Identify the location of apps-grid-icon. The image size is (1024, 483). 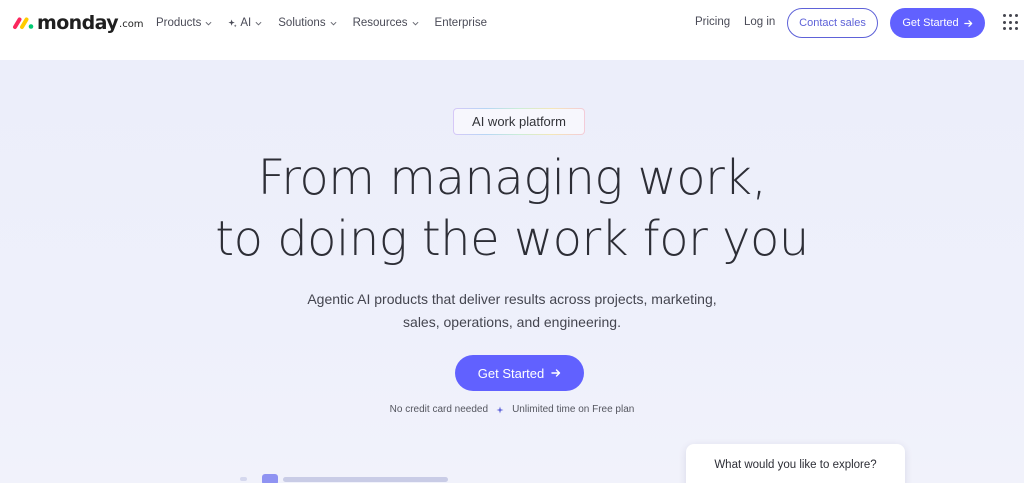
(1011, 22).